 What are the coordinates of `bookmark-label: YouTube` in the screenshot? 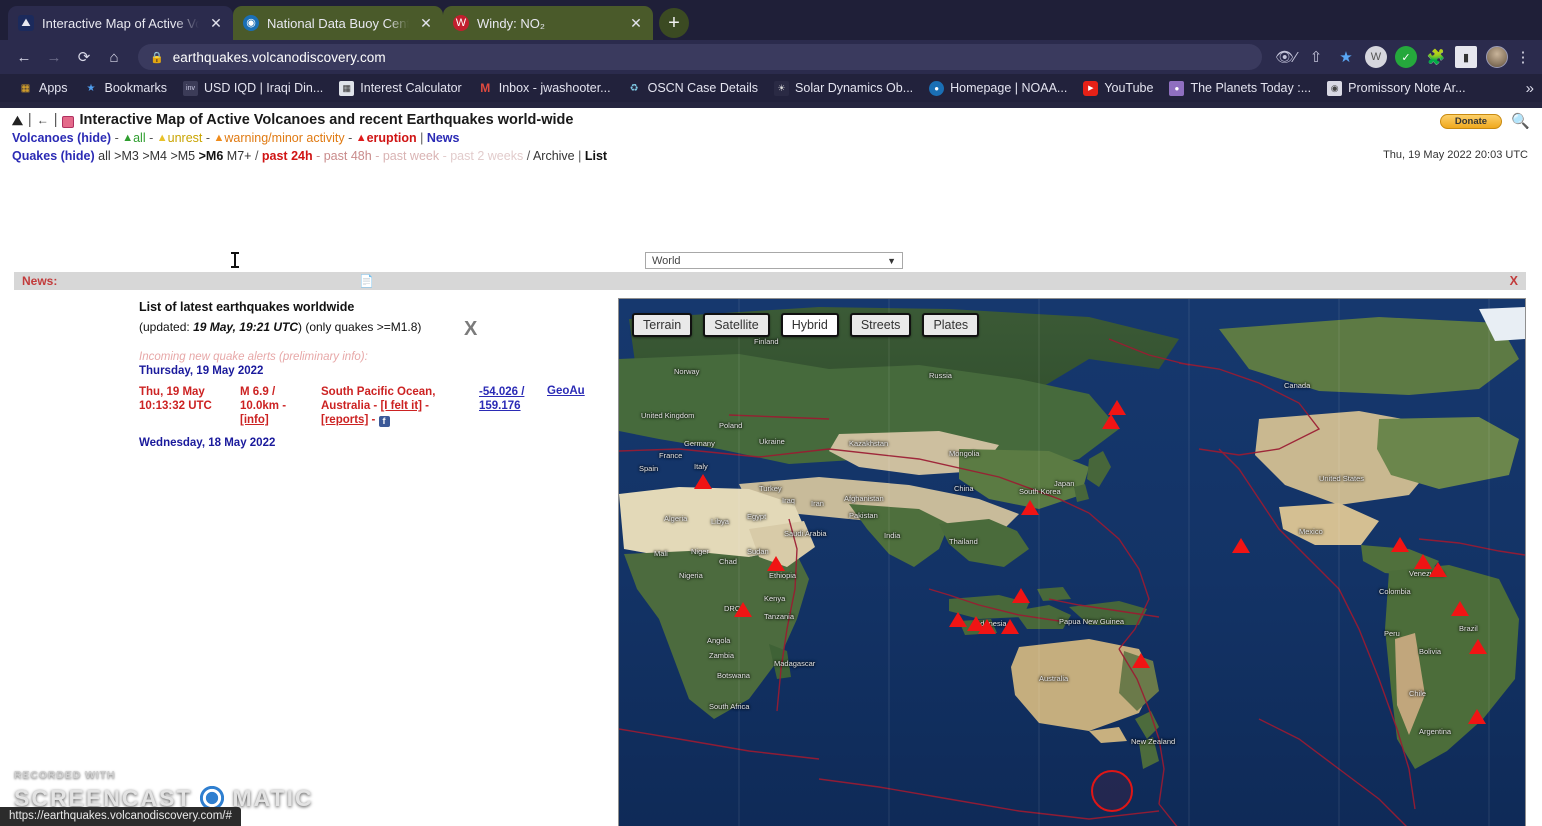 It's located at (1129, 88).